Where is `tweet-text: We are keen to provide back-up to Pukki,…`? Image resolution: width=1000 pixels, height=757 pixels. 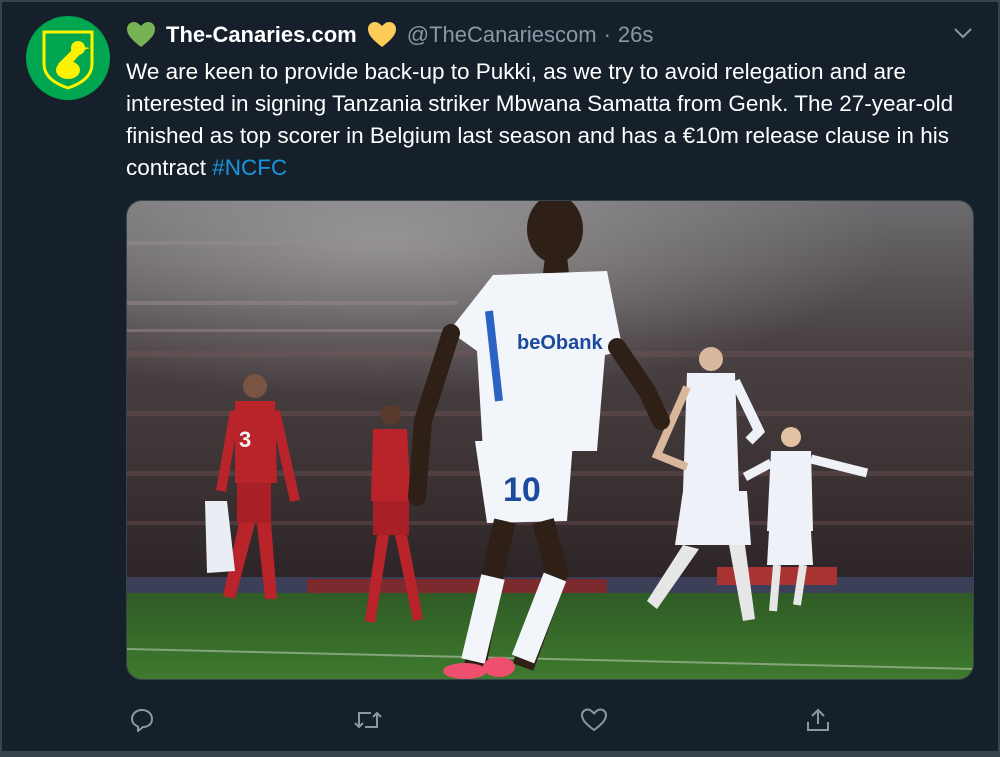
tweet-text: We are keen to provide back-up to Pukki,… is located at coordinates (548, 120).